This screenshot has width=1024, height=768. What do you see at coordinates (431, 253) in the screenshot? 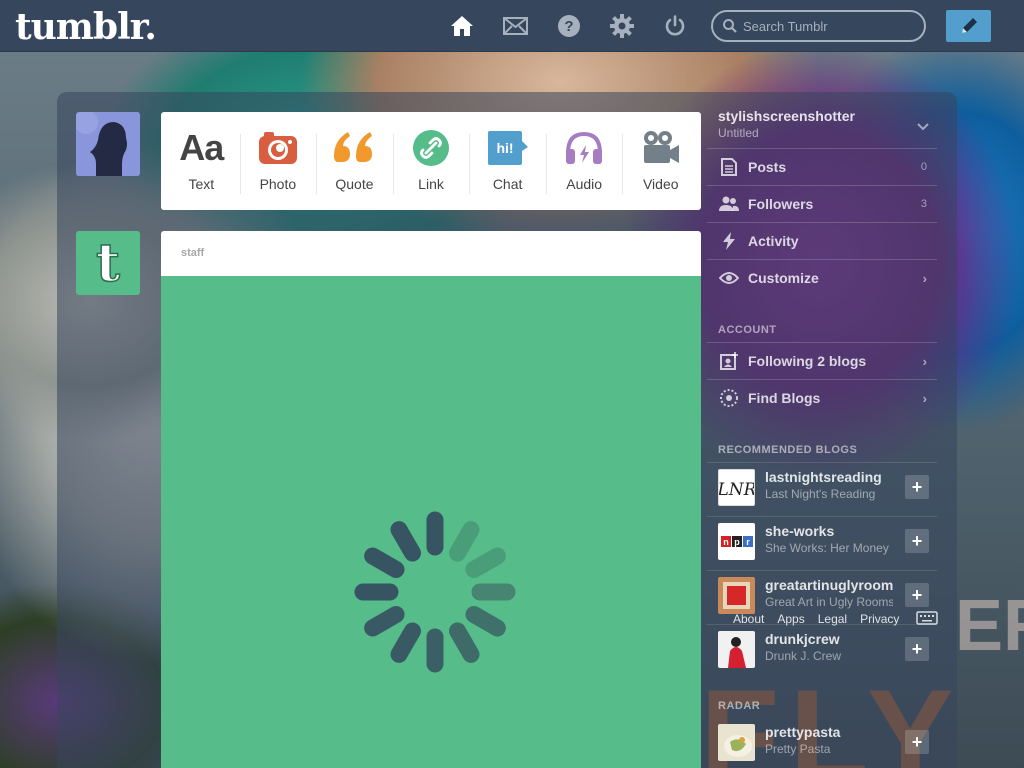
I see `post-author: staff` at bounding box center [431, 253].